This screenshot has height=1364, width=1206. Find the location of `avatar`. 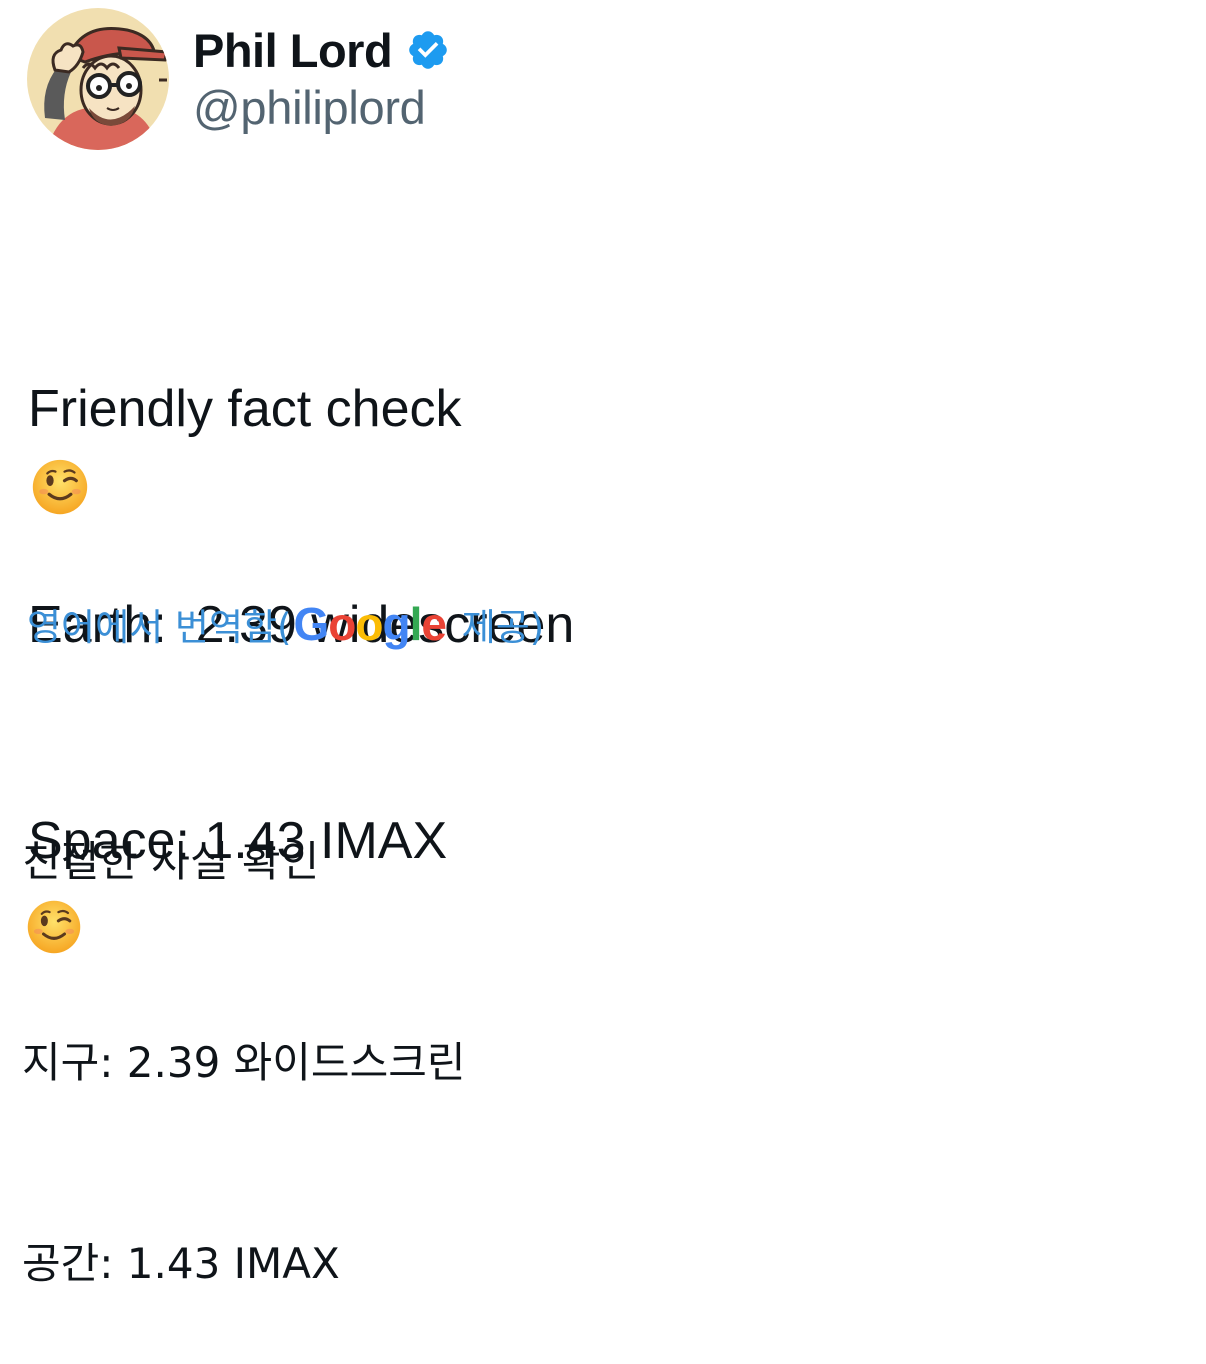

avatar is located at coordinates (98, 79).